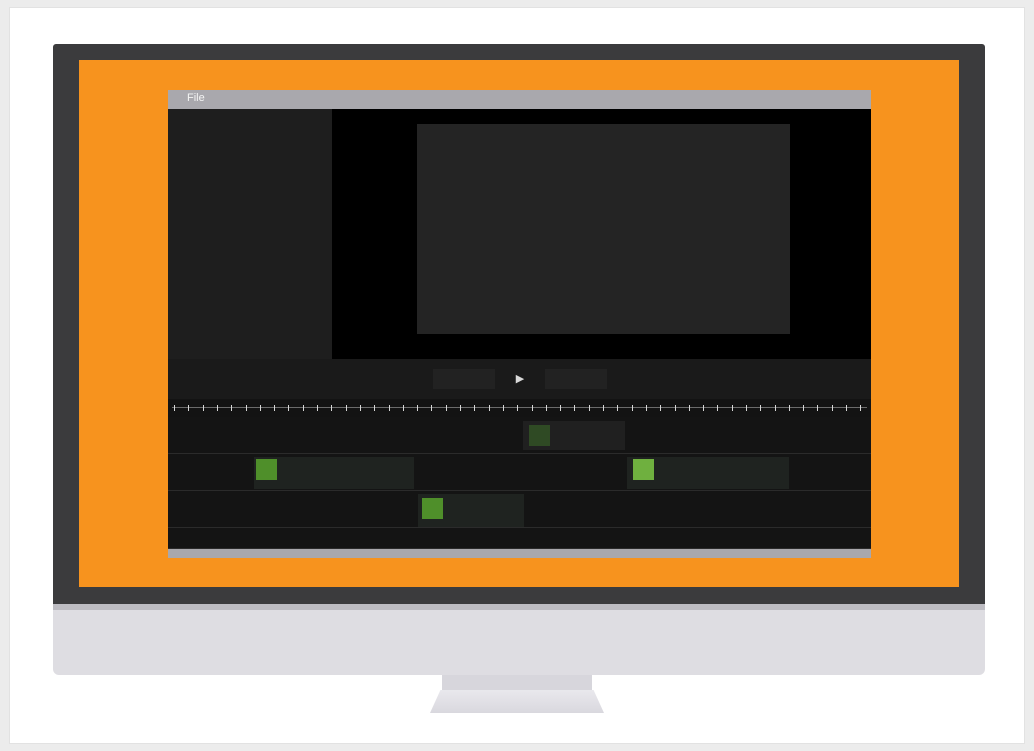 The image size is (1034, 751). I want to click on media-browser-panel, so click(250, 234).